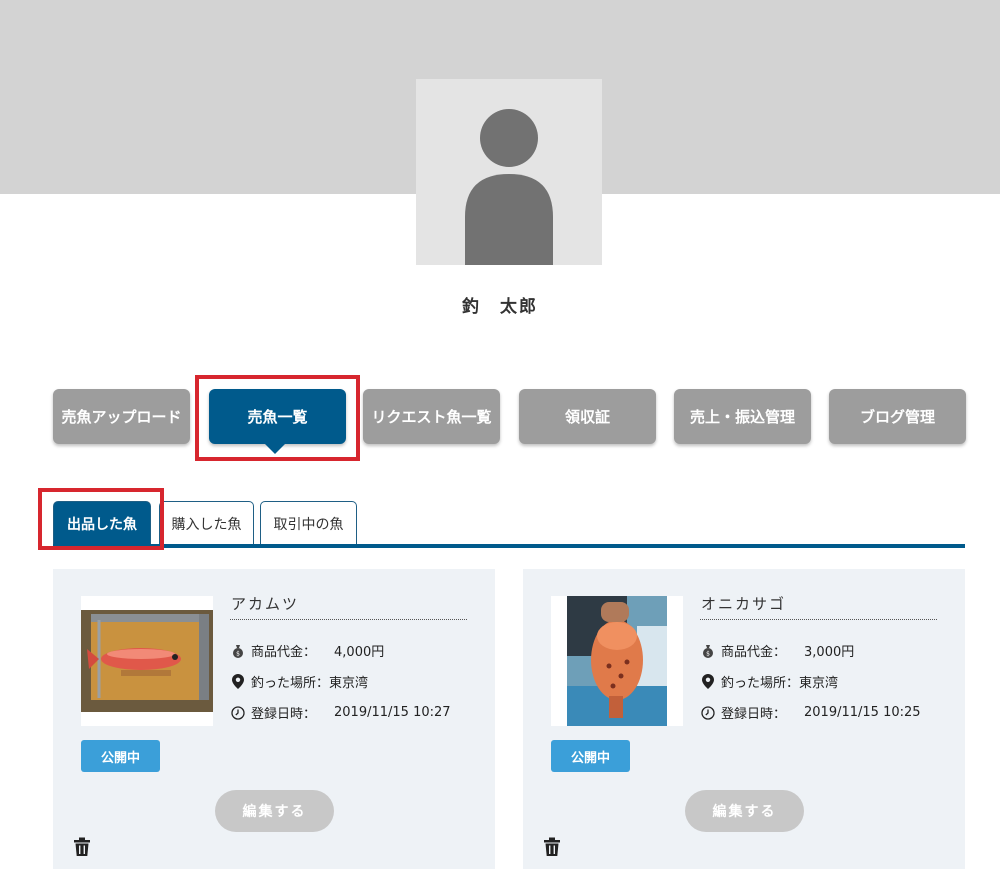 The width and height of the screenshot is (1000, 886). I want to click on price-row: $ 商品代金： 4,000円, so click(307, 650).